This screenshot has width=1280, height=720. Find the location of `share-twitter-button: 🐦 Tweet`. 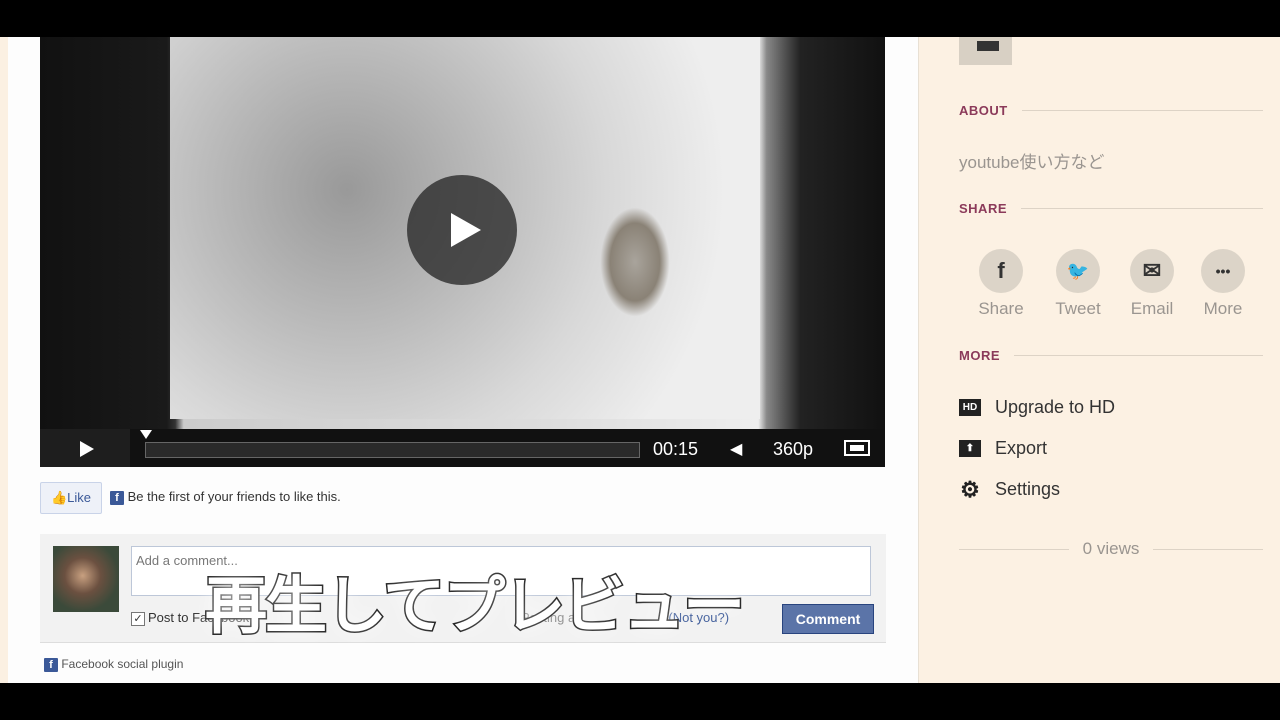

share-twitter-button: 🐦 Tweet is located at coordinates (1078, 284).